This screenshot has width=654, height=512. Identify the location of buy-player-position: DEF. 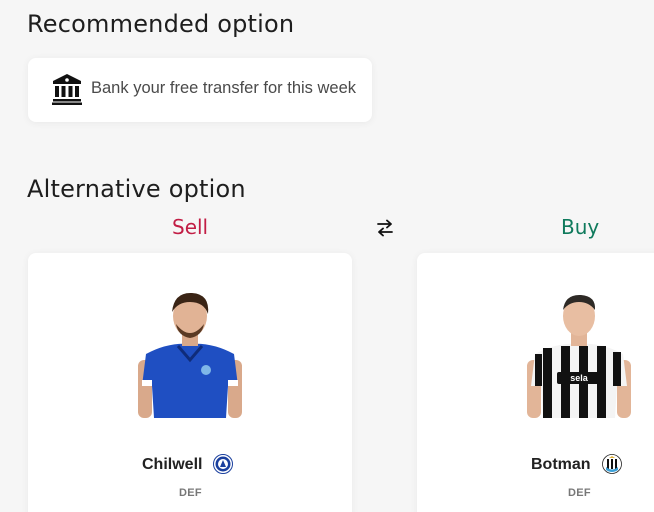
(579, 493).